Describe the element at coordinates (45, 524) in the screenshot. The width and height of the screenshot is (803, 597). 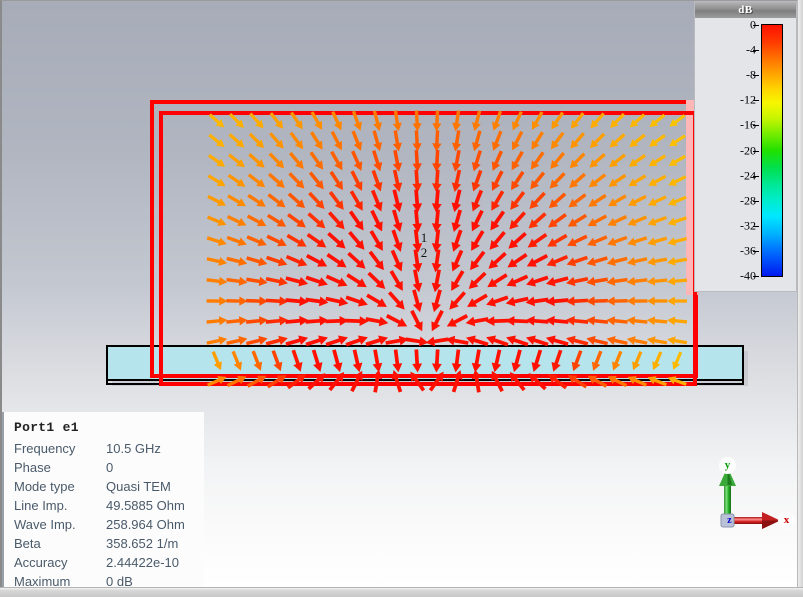
I see `info-row-key: Wave Imp.` at that location.